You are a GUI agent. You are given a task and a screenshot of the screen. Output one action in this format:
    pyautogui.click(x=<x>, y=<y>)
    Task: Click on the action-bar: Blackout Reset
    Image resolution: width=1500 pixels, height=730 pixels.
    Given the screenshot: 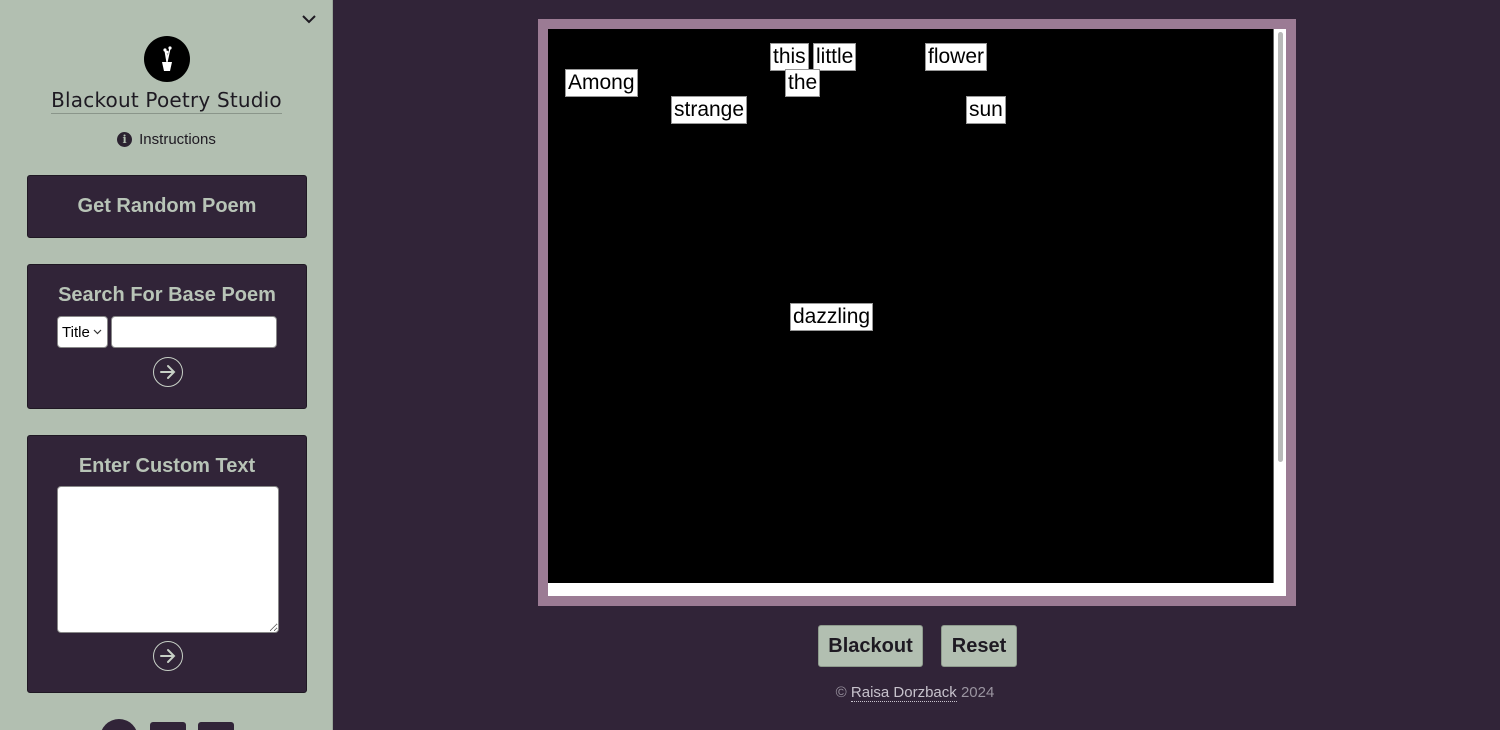 What is the action you would take?
    pyautogui.click(x=917, y=646)
    